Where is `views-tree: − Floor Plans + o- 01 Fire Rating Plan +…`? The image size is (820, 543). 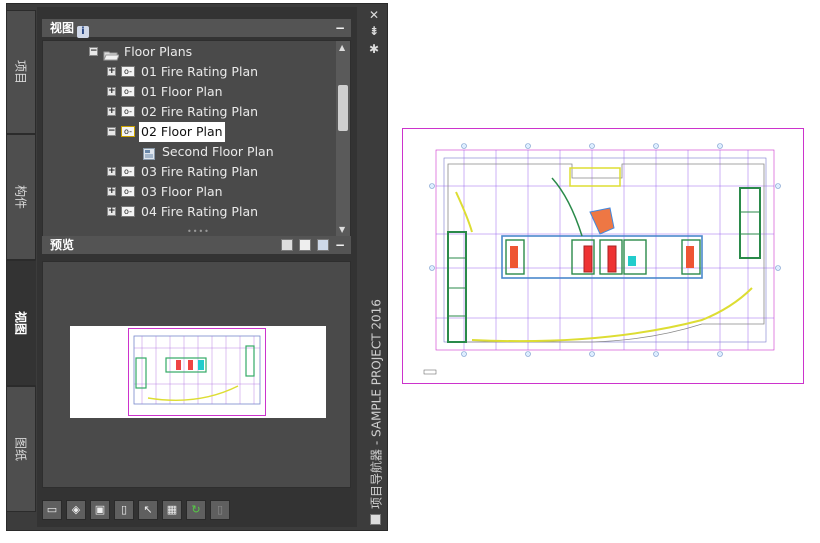 views-tree: − Floor Plans + o- 01 Fire Rating Plan +… is located at coordinates (196, 139).